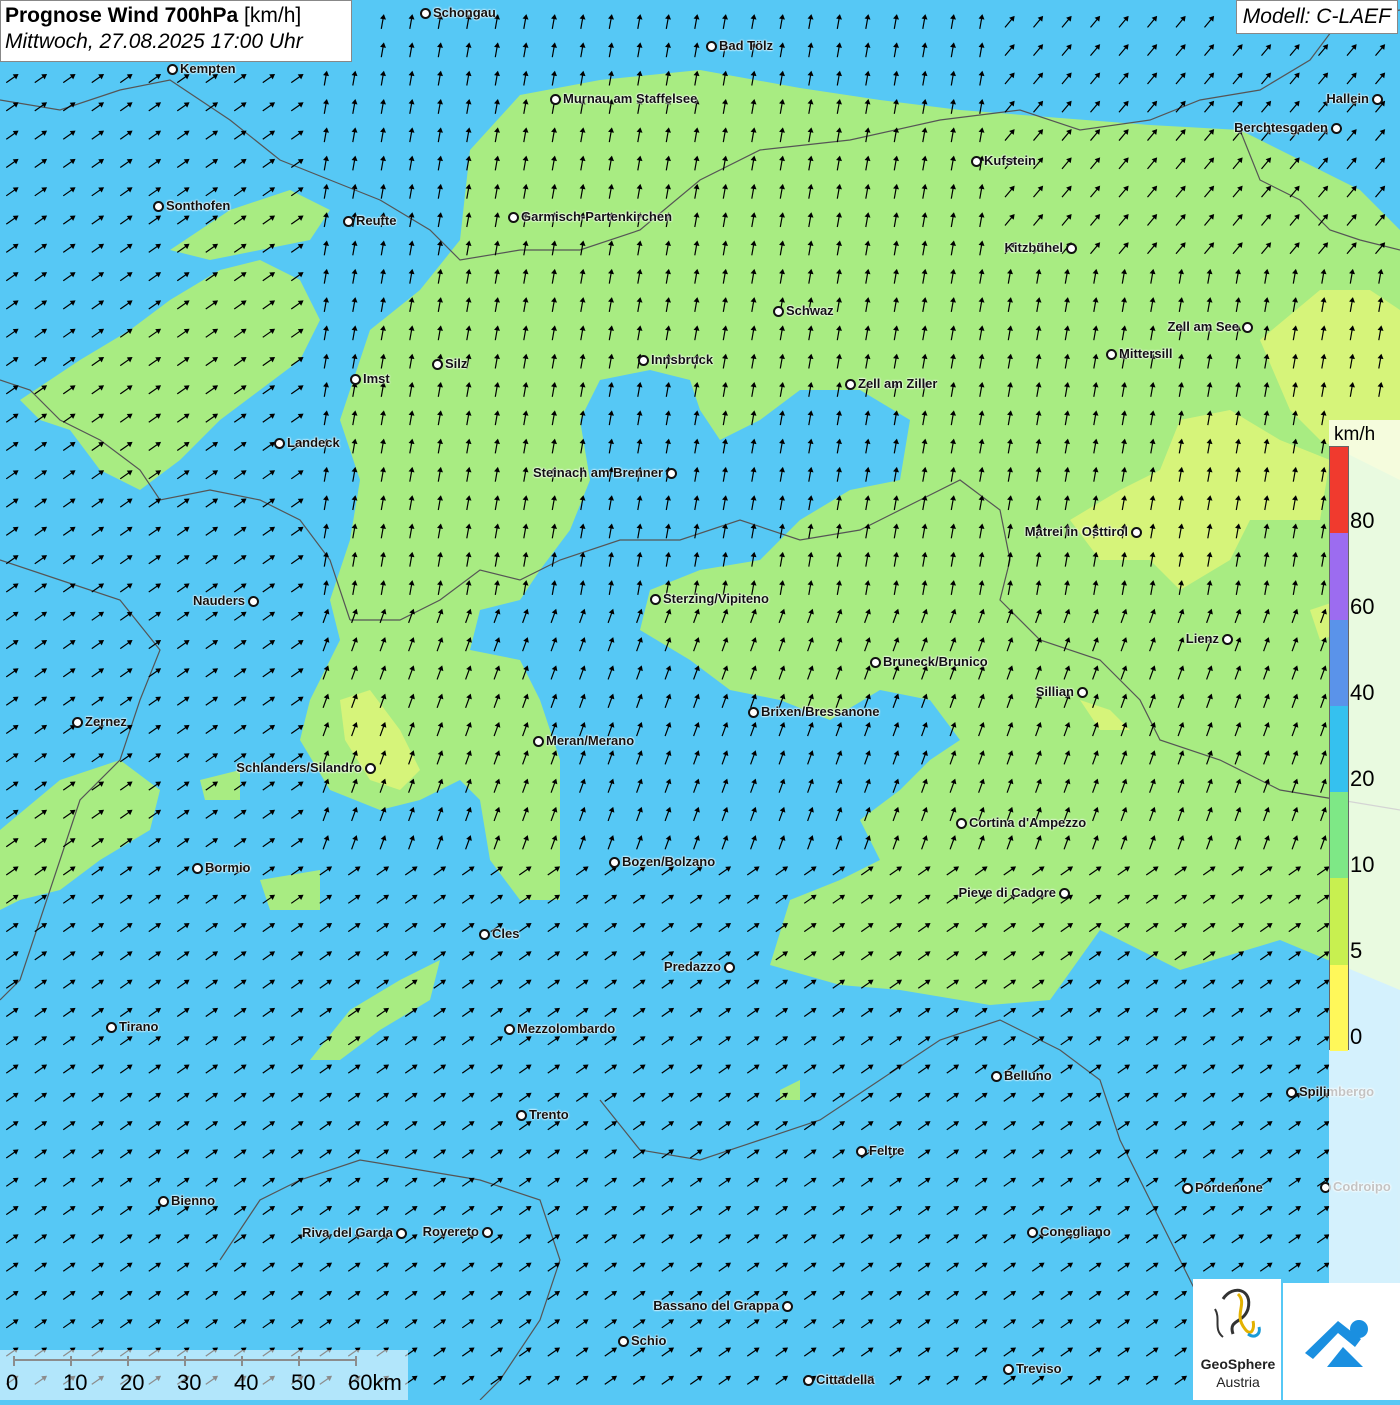 The height and width of the screenshot is (1405, 1400). What do you see at coordinates (1054, 691) in the screenshot?
I see `city-label: Sillian` at bounding box center [1054, 691].